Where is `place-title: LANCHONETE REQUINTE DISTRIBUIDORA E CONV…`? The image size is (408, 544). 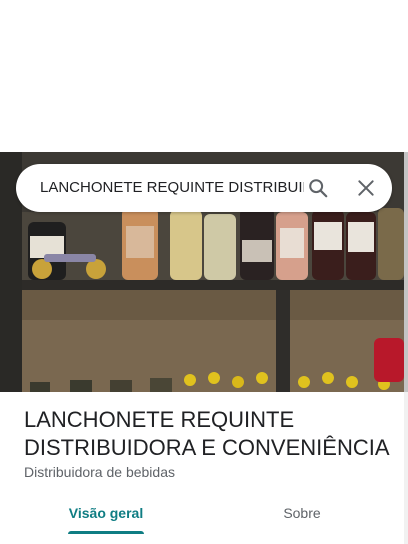
place-title: LANCHONETE REQUINTE DISTRIBUIDORA E CONV… is located at coordinates (207, 433).